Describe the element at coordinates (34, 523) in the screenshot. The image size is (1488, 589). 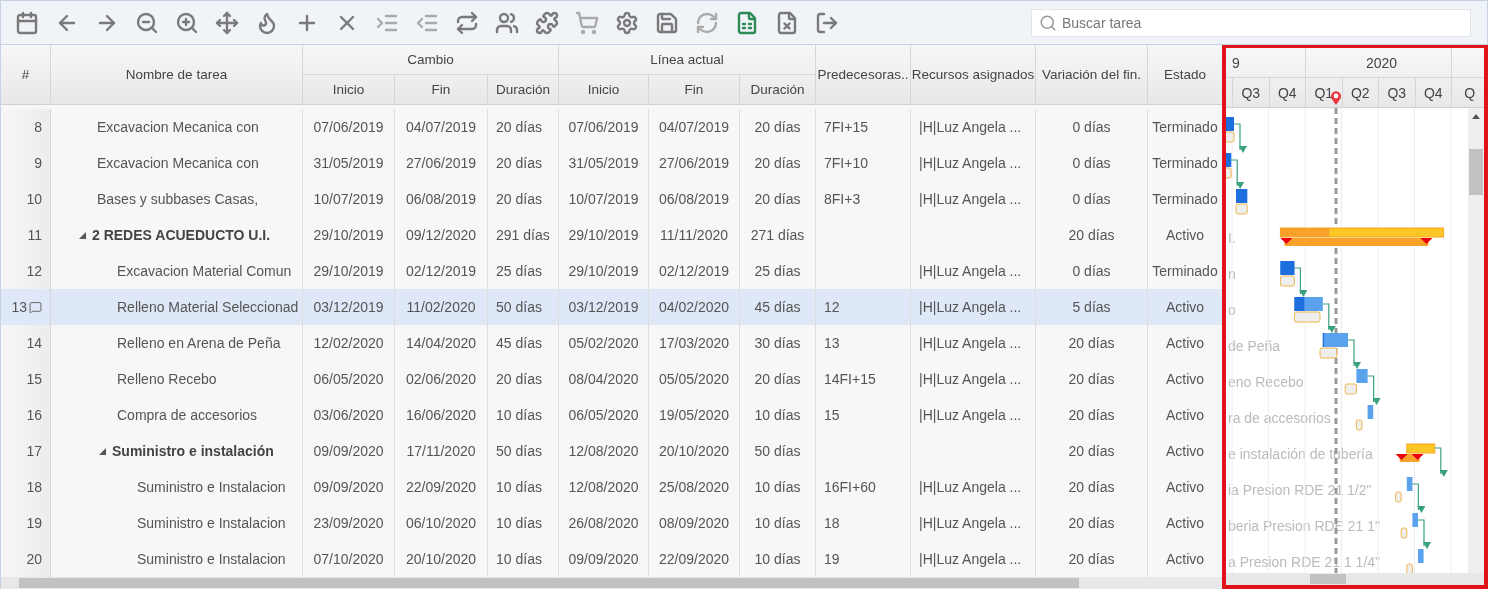
I see `row-number: 19` at that location.